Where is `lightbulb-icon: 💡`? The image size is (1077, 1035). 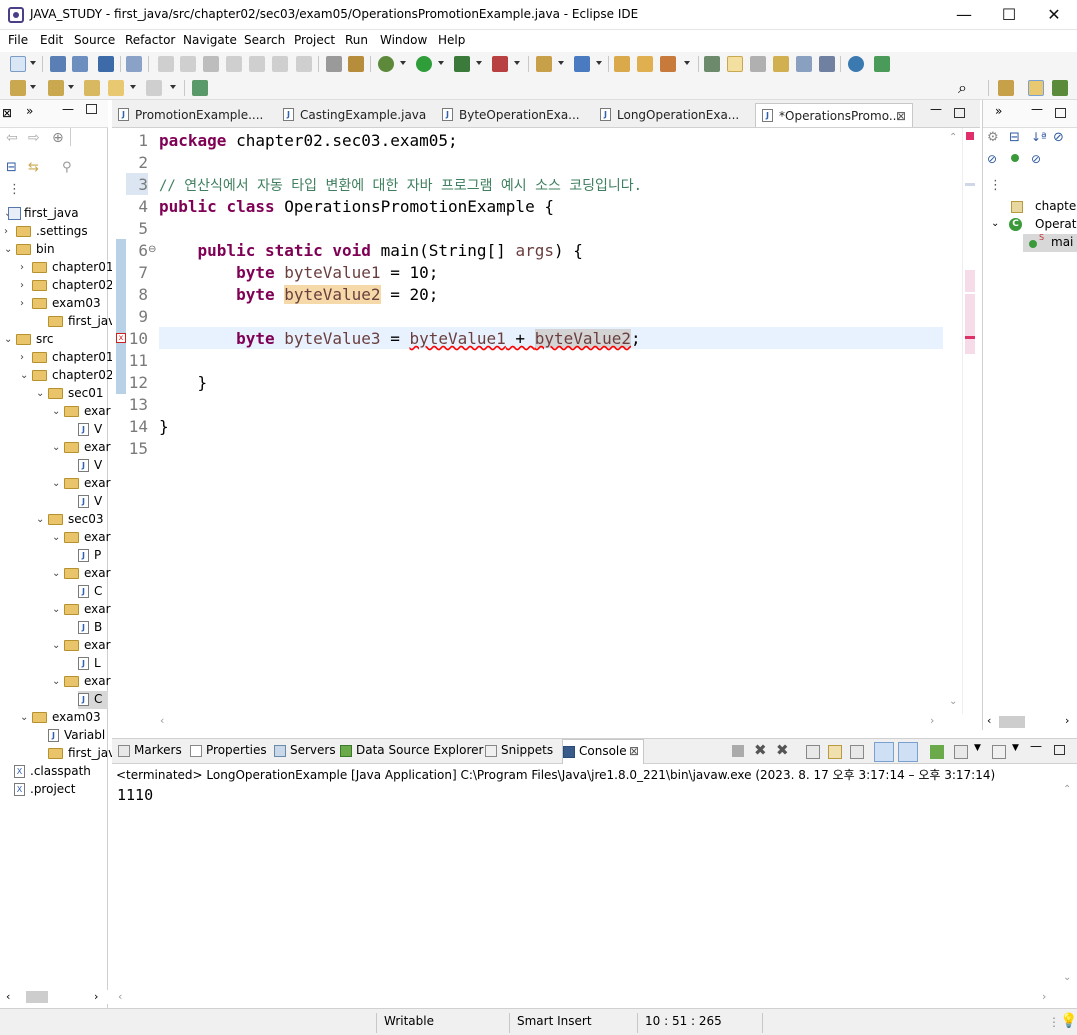 lightbulb-icon: 💡 is located at coordinates (1068, 1021).